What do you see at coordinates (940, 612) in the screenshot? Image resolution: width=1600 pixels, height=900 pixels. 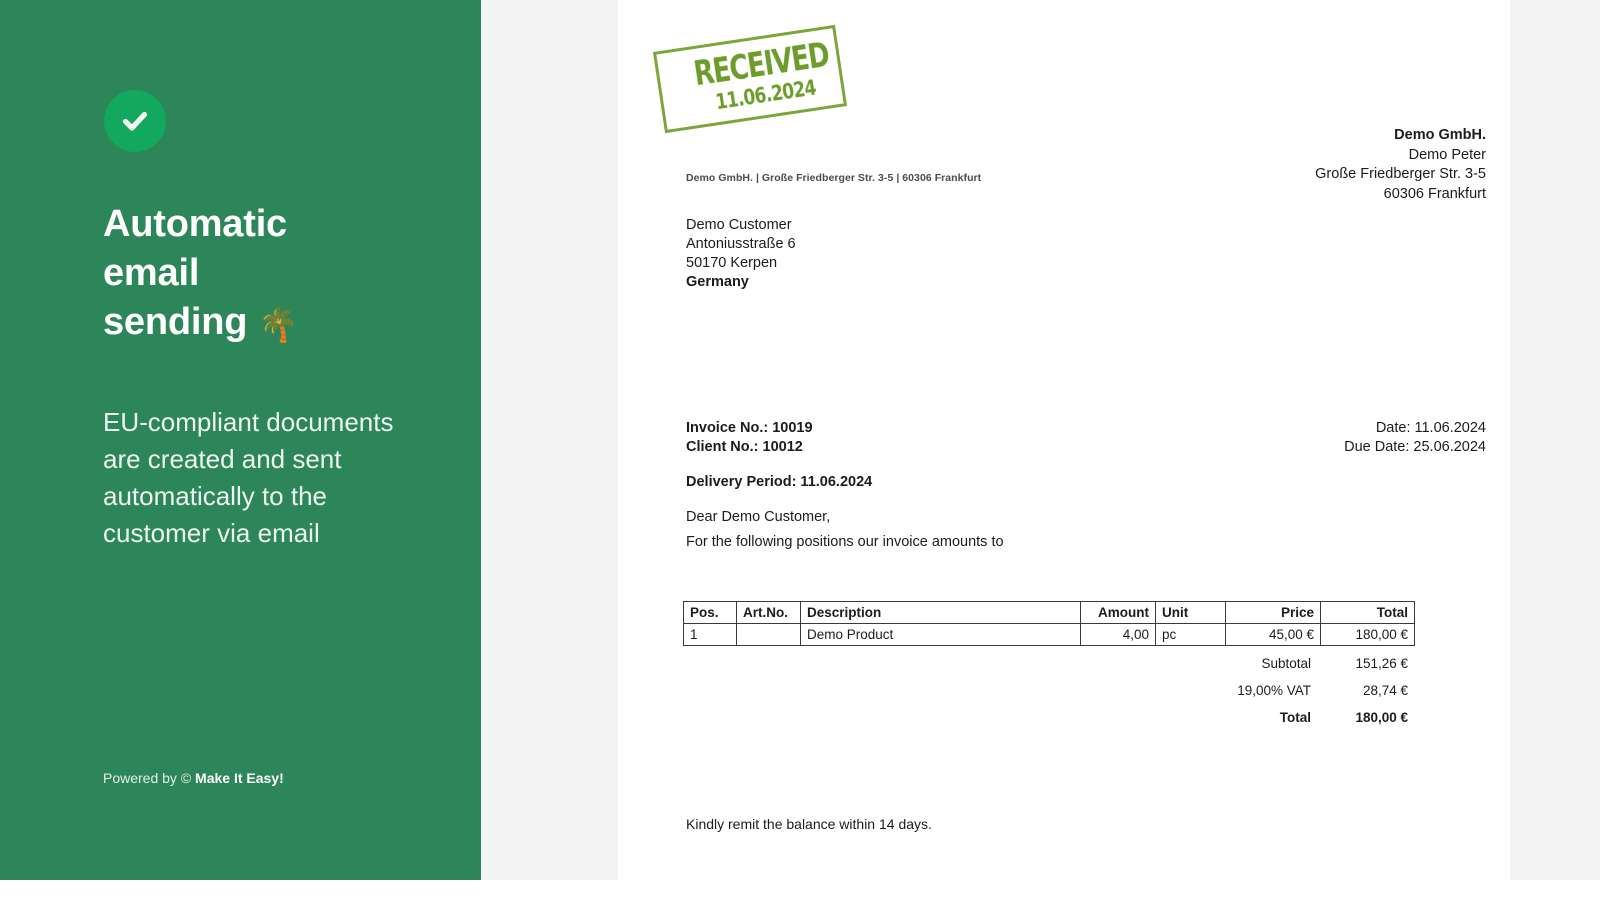 I see `header-description: Description` at bounding box center [940, 612].